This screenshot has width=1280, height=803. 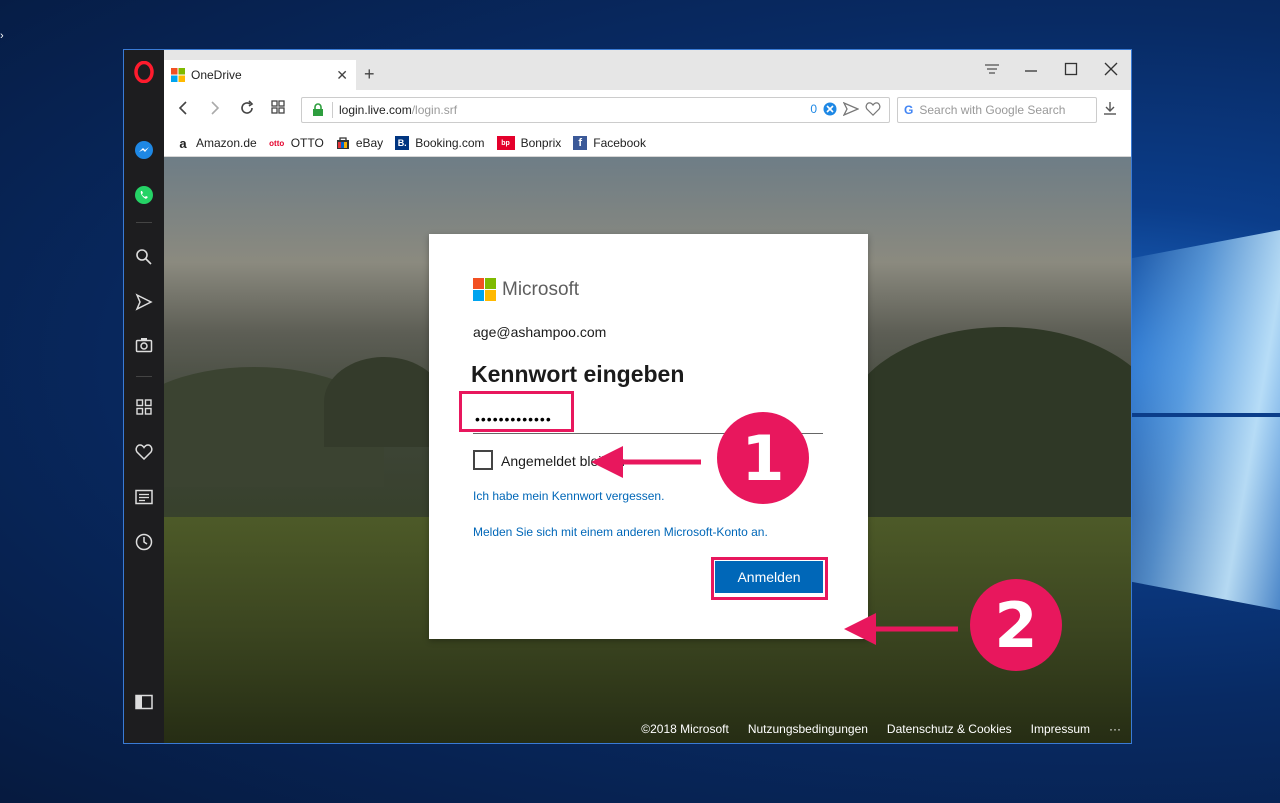 What do you see at coordinates (830, 109) in the screenshot?
I see `adblock-icon` at bounding box center [830, 109].